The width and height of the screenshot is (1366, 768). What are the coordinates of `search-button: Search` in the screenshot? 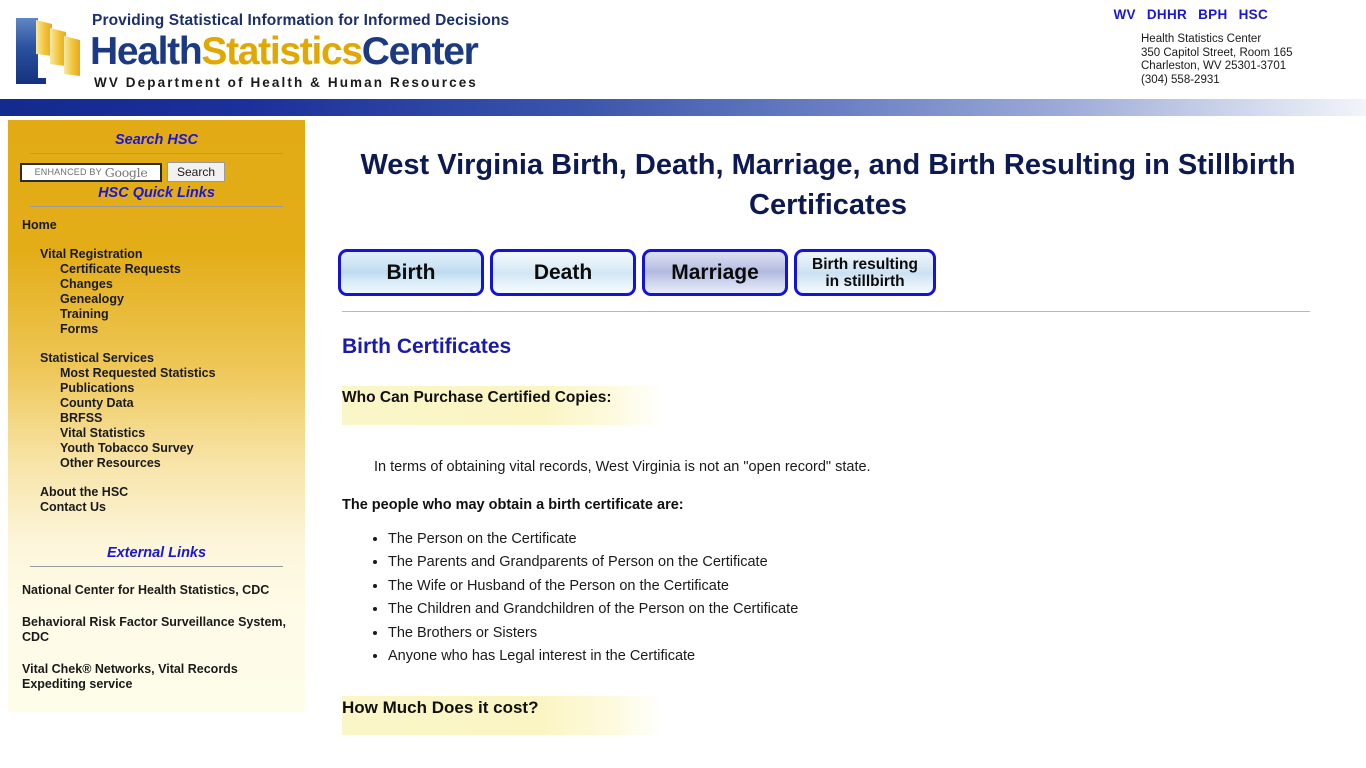 It's located at (196, 172).